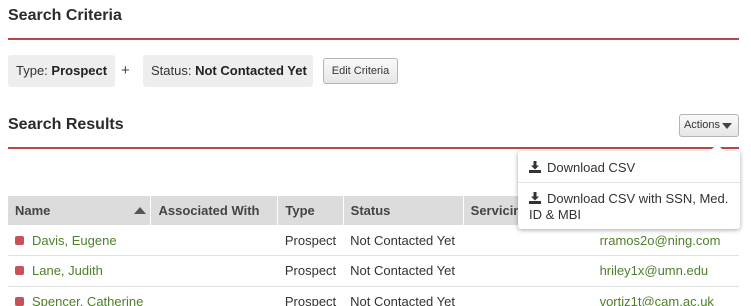 The image size is (751, 306). I want to click on email-link: vortiz1t@cam.ac.uk, so click(657, 300).